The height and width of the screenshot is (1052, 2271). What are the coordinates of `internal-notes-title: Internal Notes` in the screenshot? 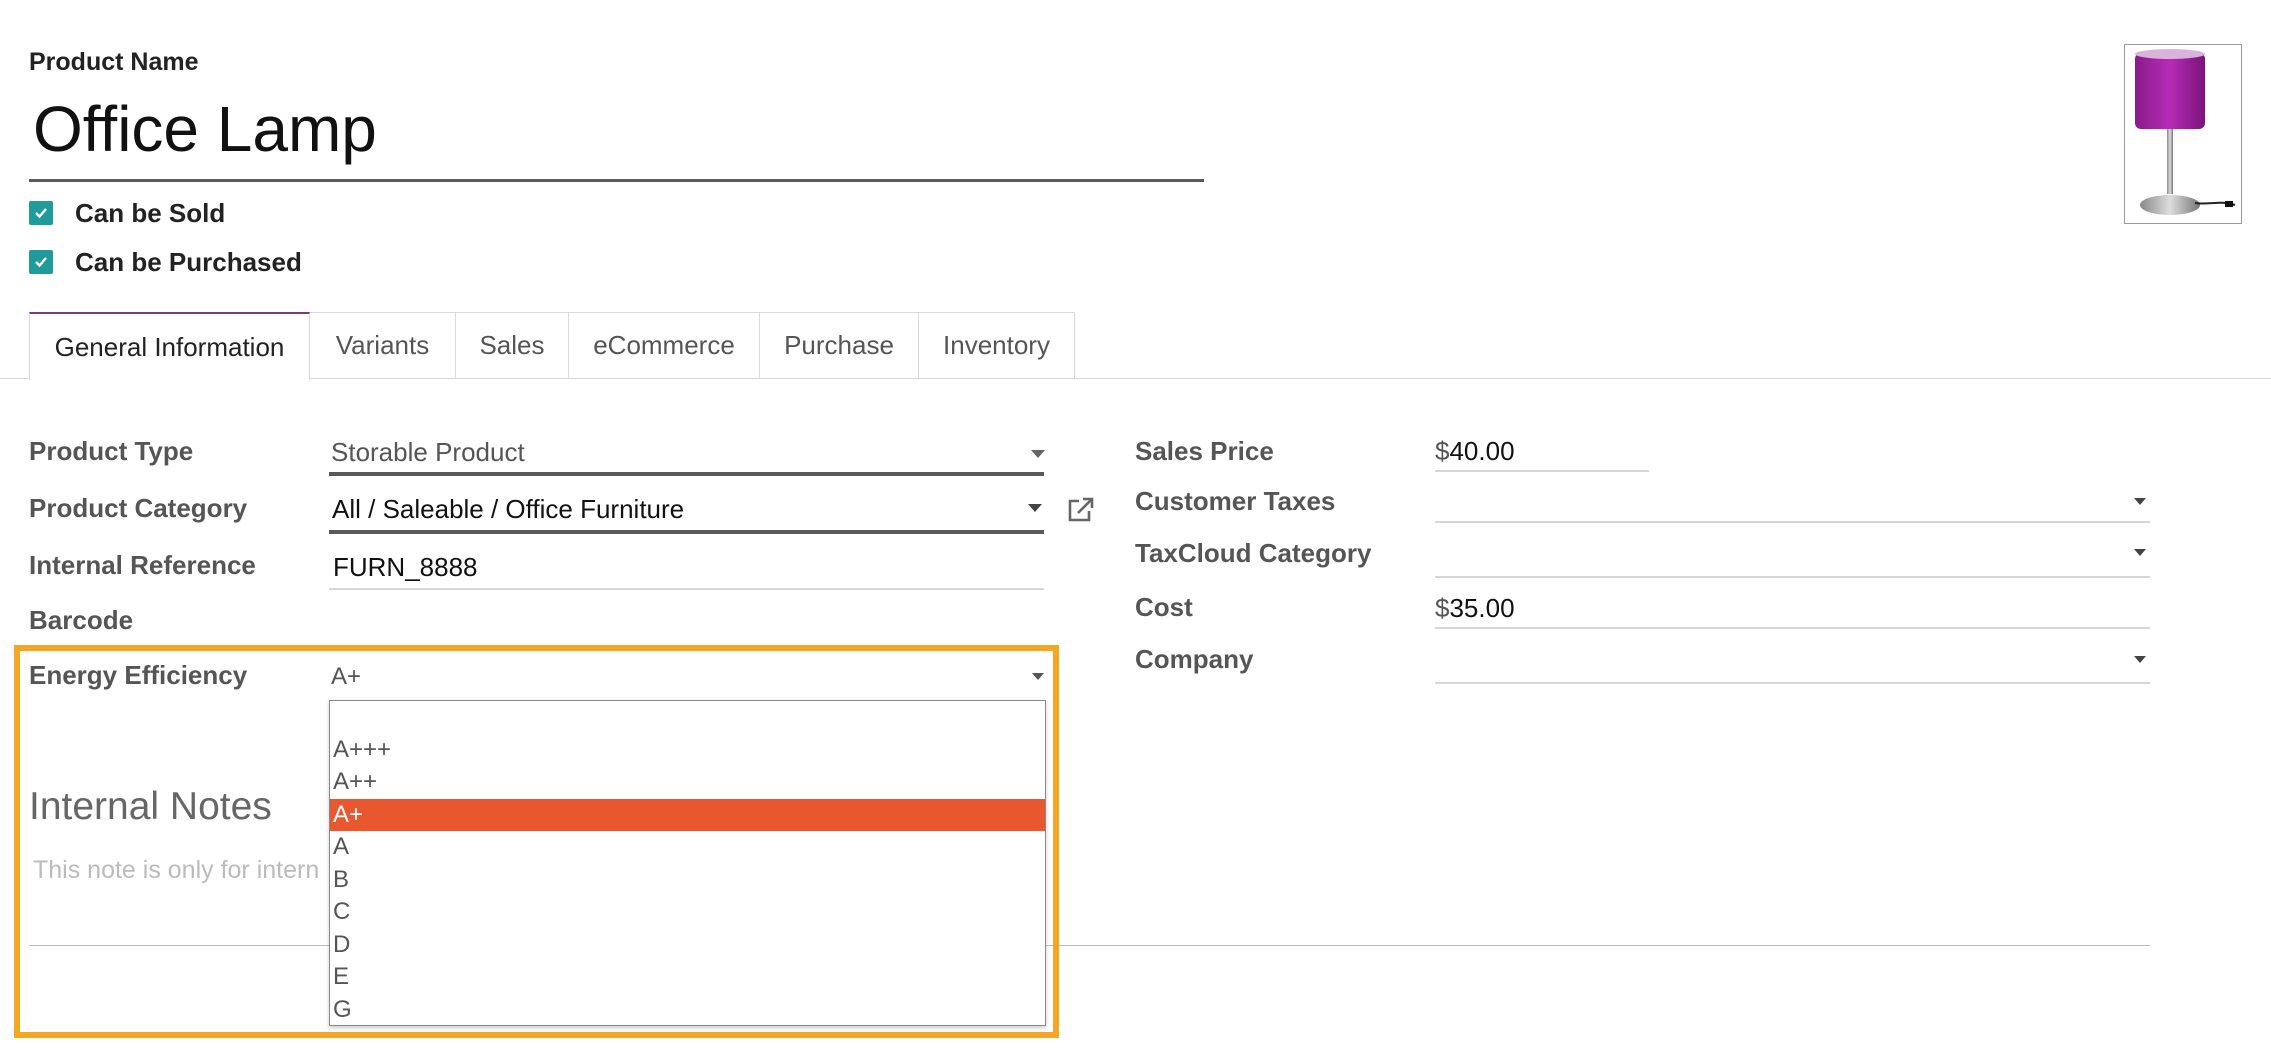 It's located at (150, 806).